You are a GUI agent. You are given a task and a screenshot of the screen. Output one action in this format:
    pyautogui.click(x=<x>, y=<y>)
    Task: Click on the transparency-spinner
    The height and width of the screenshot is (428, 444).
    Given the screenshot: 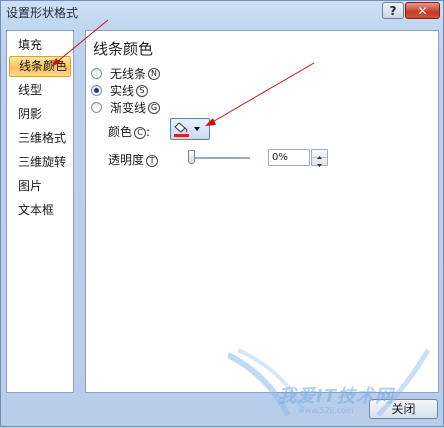 What is the action you would take?
    pyautogui.click(x=319, y=158)
    